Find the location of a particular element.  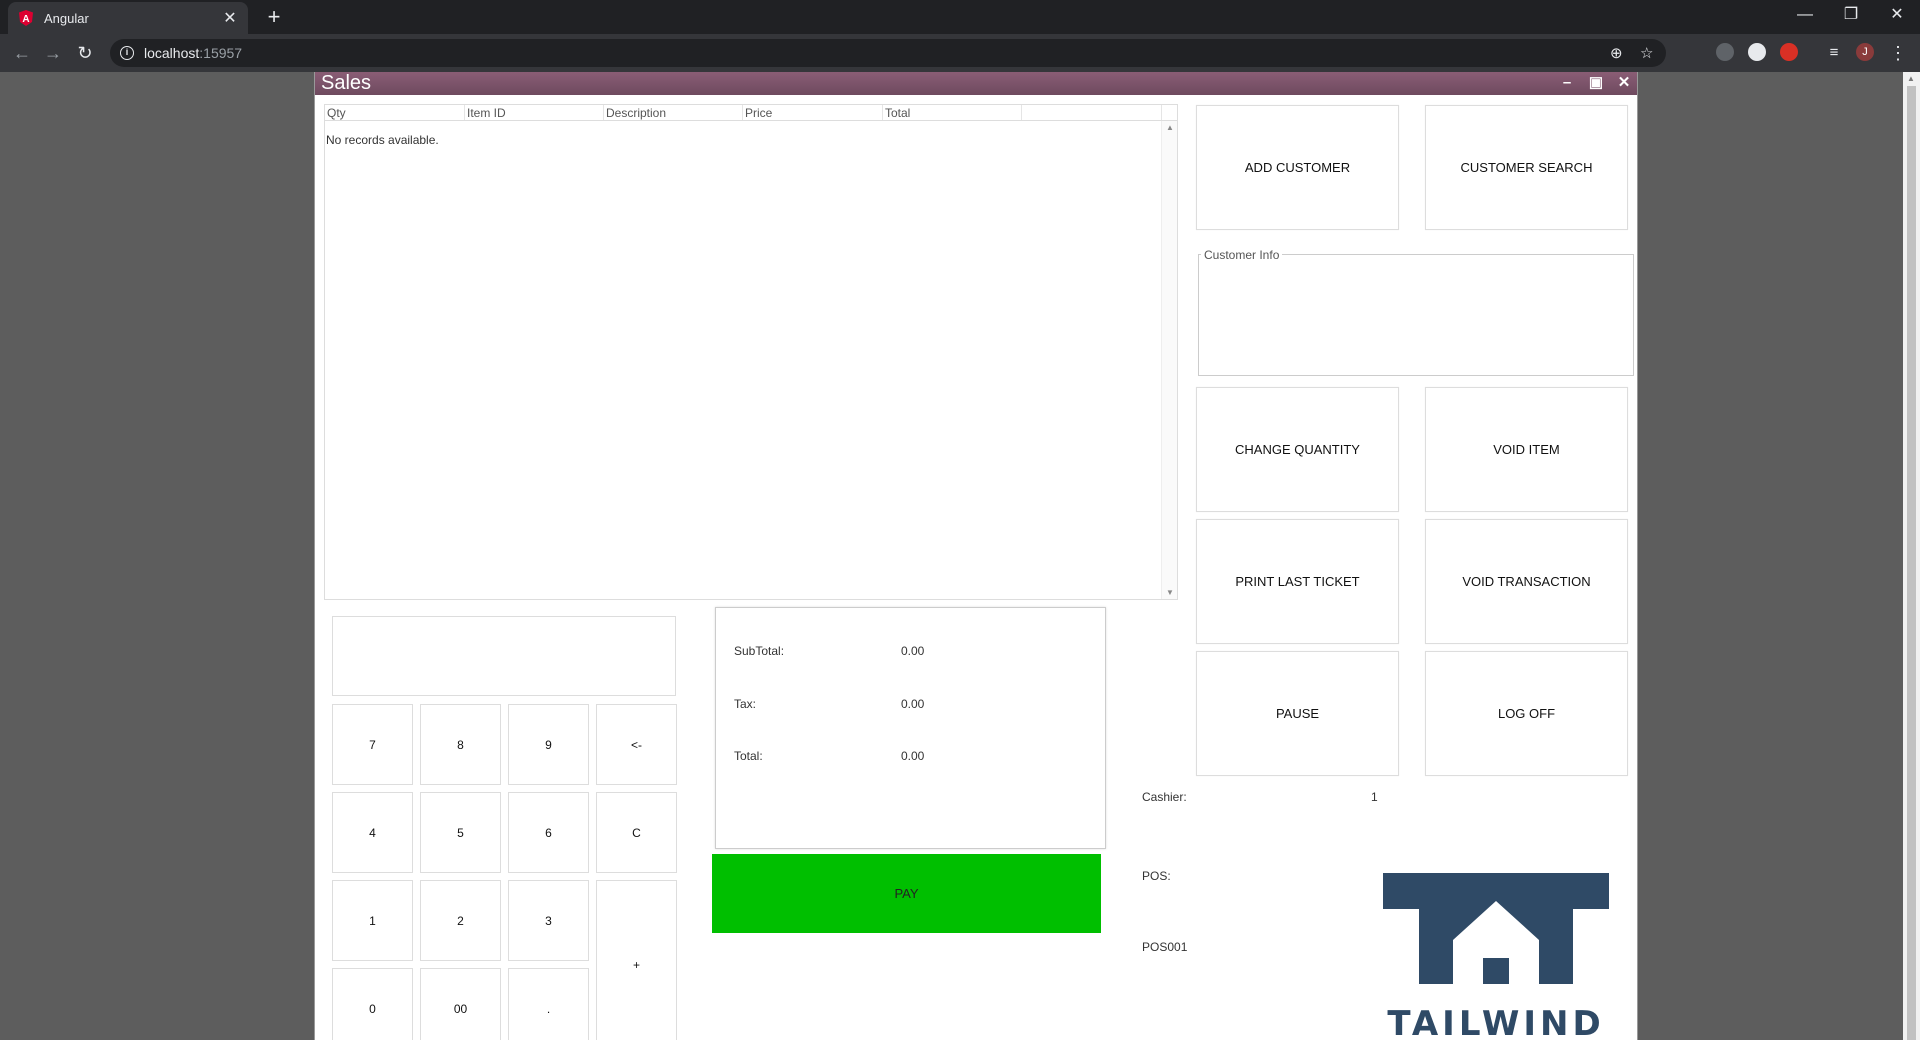

window-title-bar: Sales is located at coordinates (976, 83).